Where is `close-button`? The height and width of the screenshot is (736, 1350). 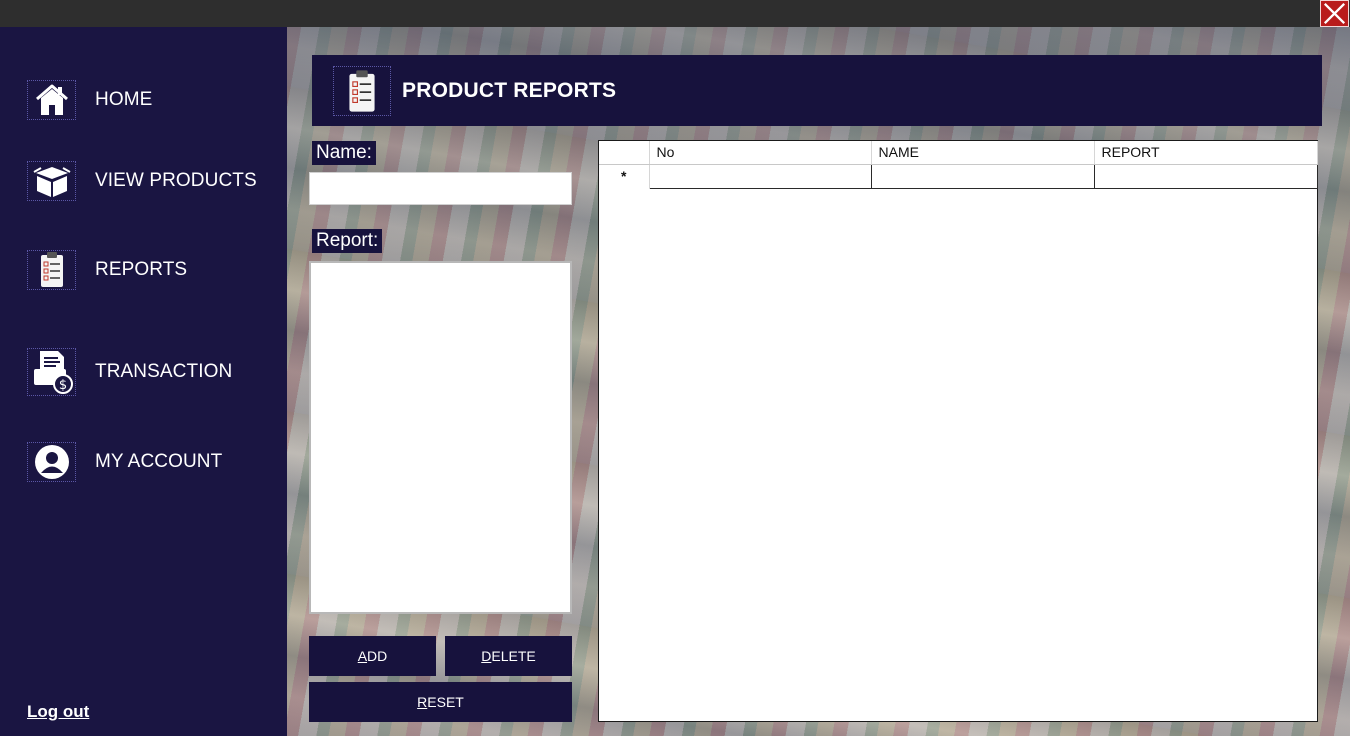
close-button is located at coordinates (1334, 13).